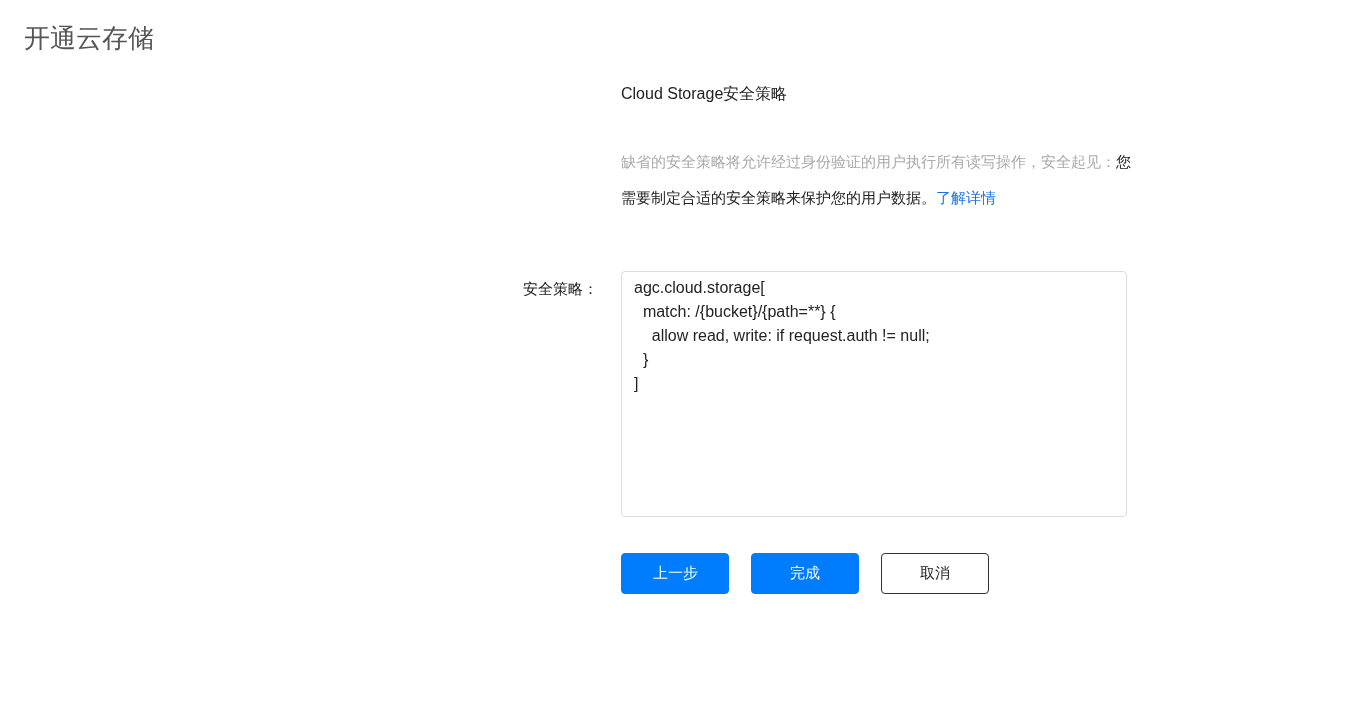 The image size is (1356, 701). Describe the element at coordinates (805, 573) in the screenshot. I see `action-button: 完成` at that location.